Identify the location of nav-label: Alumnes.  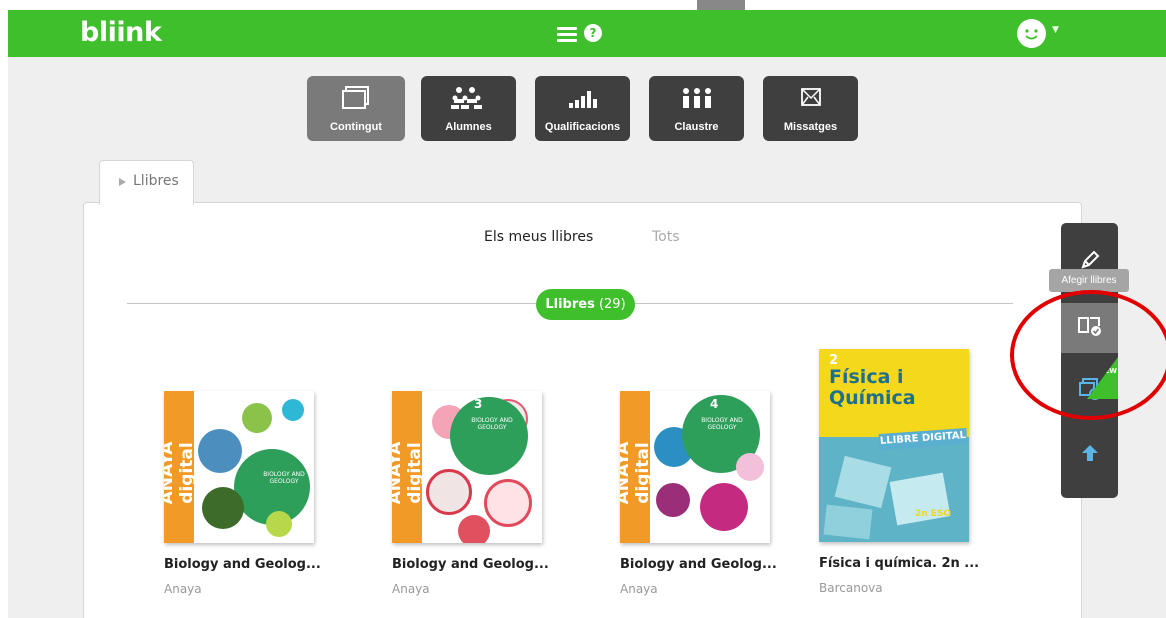
(468, 127).